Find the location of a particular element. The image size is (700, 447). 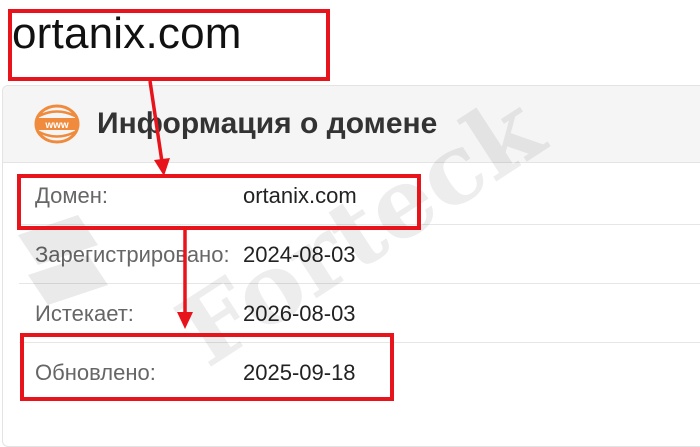

annotation-arrows is located at coordinates (170, 204).